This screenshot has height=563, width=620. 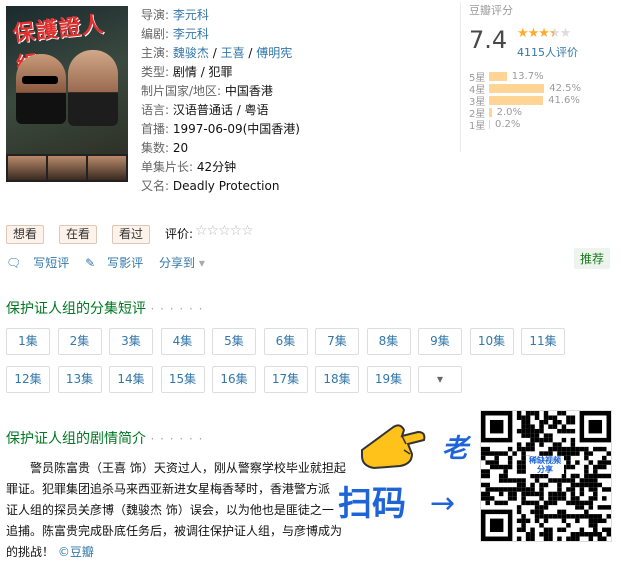 I want to click on rating-stars-icon: ★★★★★★, so click(x=544, y=33).